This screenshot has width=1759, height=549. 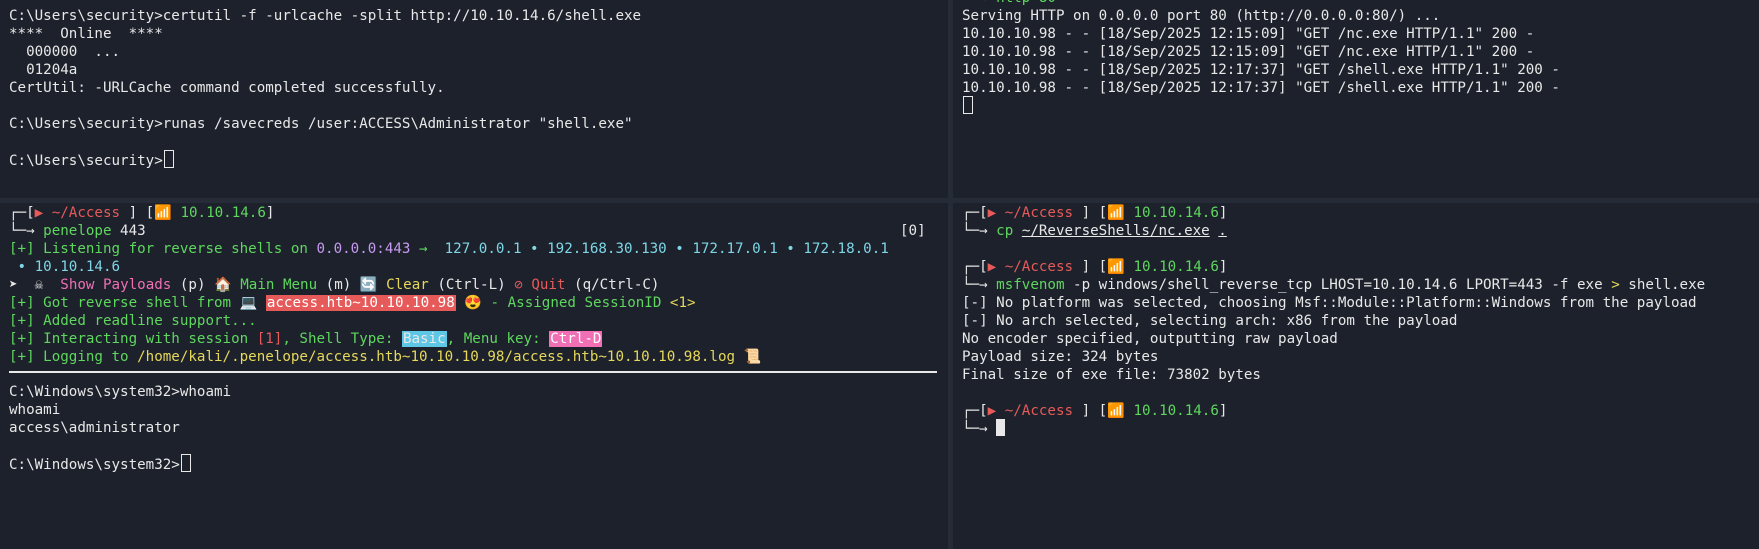 I want to click on laptop-icon: 💻, so click(x=248, y=303).